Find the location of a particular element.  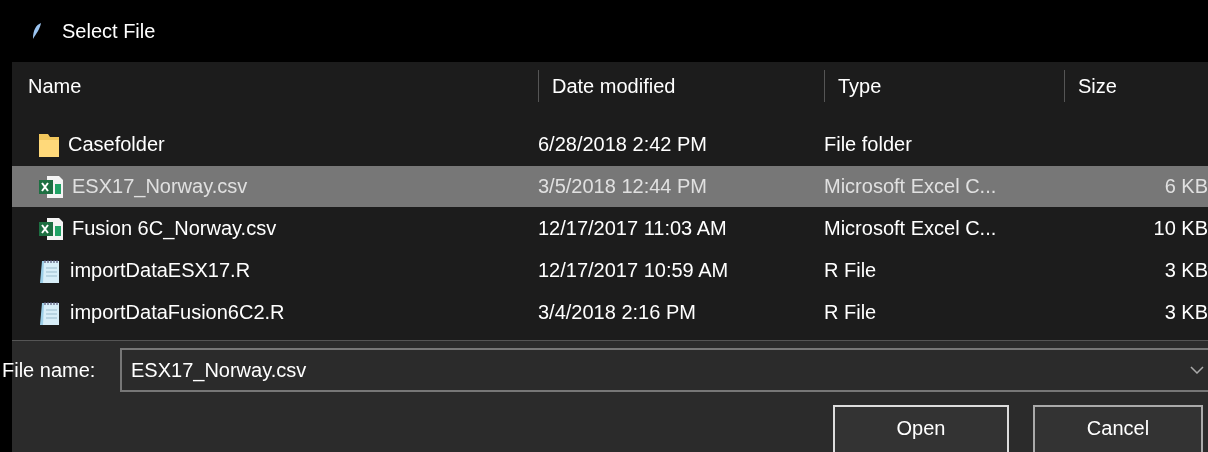

field-label: File name: is located at coordinates (49, 370).